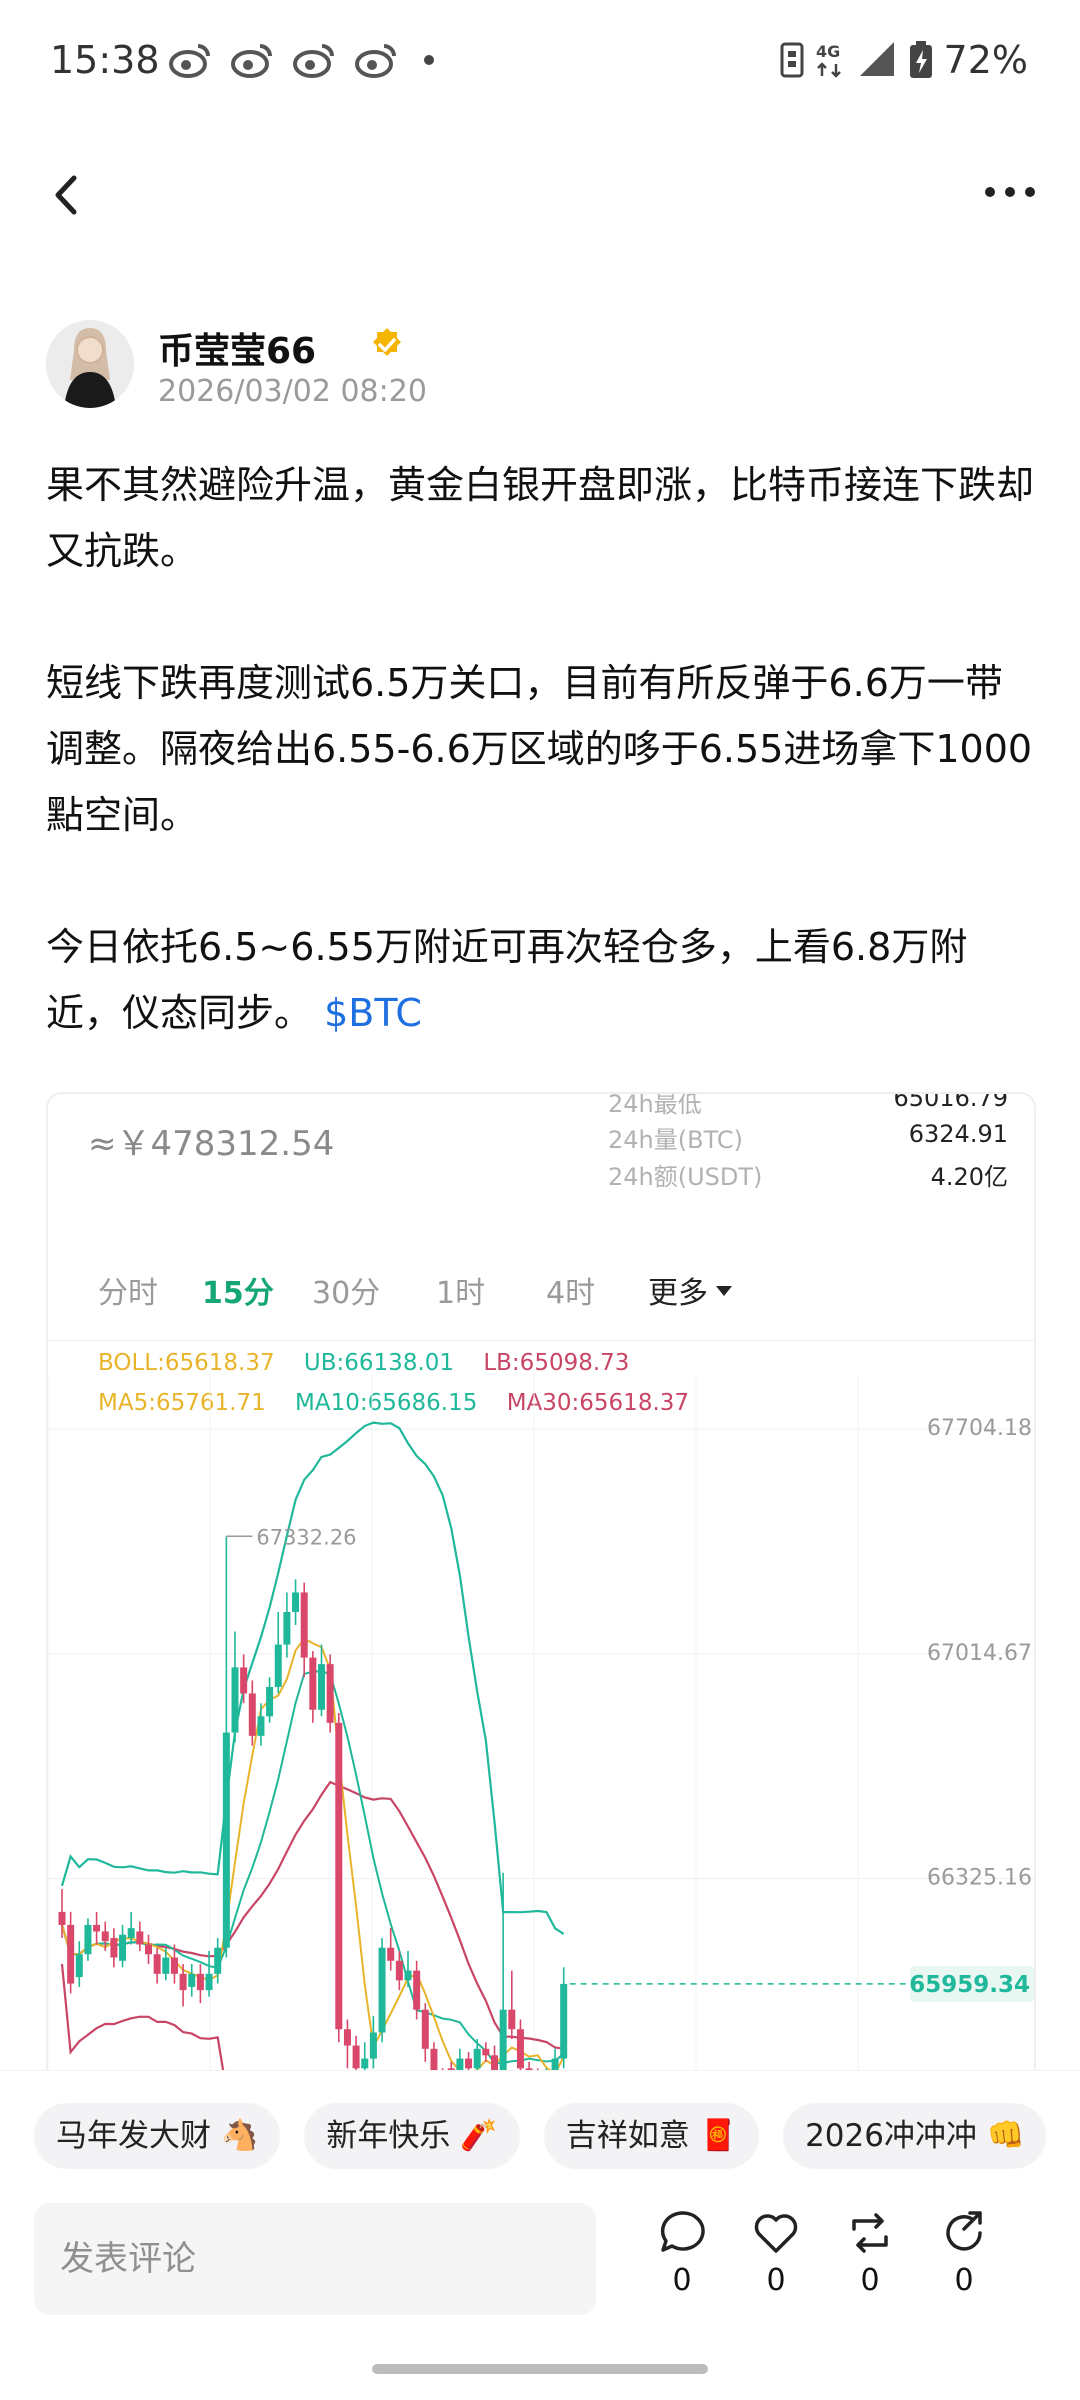 This screenshot has height=2400, width=1080. What do you see at coordinates (690, 1290) in the screenshot?
I see `tab-timeframe-more: 更多` at bounding box center [690, 1290].